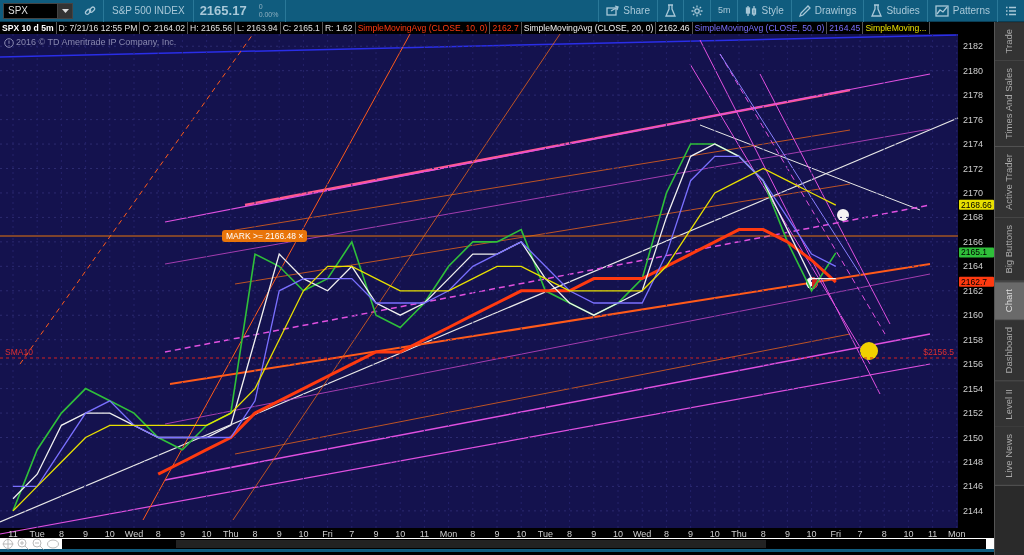  Describe the element at coordinates (696, 10) in the screenshot. I see `gear-icon` at that location.